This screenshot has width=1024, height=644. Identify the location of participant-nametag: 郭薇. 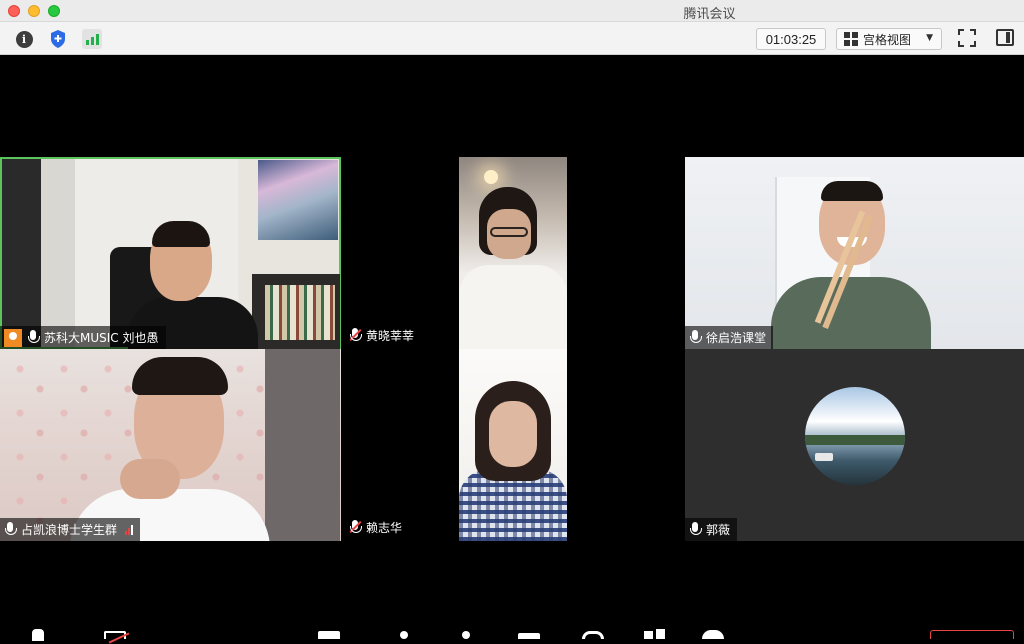
(711, 529).